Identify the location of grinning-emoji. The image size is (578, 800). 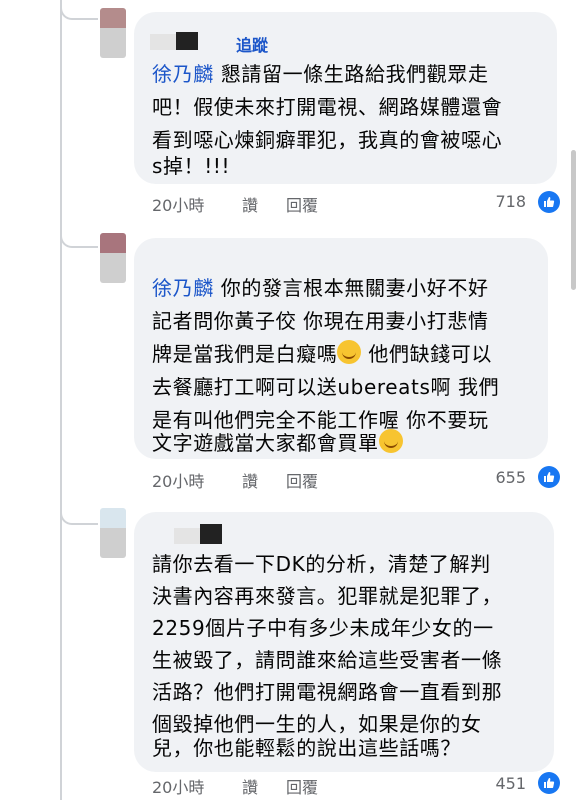
(390, 441).